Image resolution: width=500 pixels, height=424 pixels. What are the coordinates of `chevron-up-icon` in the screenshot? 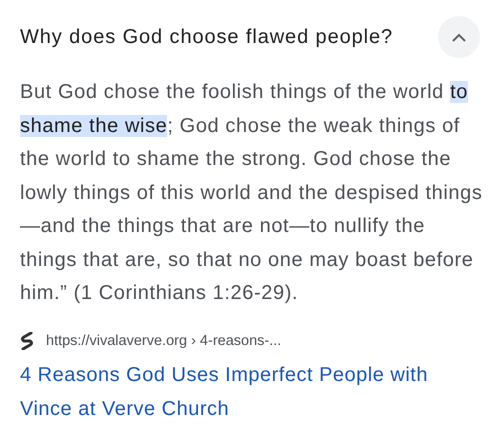 It's located at (459, 37).